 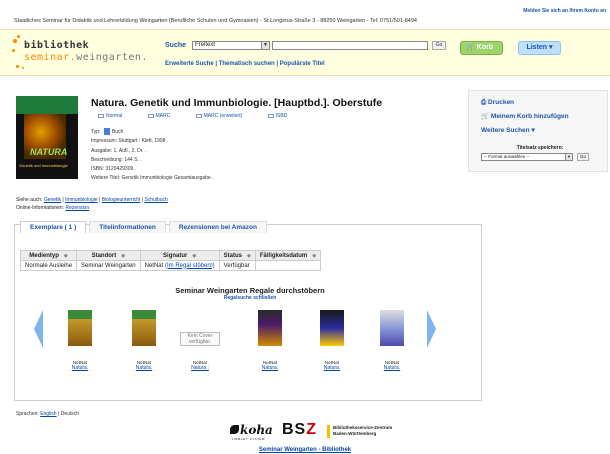 What do you see at coordinates (527, 157) in the screenshot?
I see `save-format-select: -- Format auswählen -- ▼` at bounding box center [527, 157].